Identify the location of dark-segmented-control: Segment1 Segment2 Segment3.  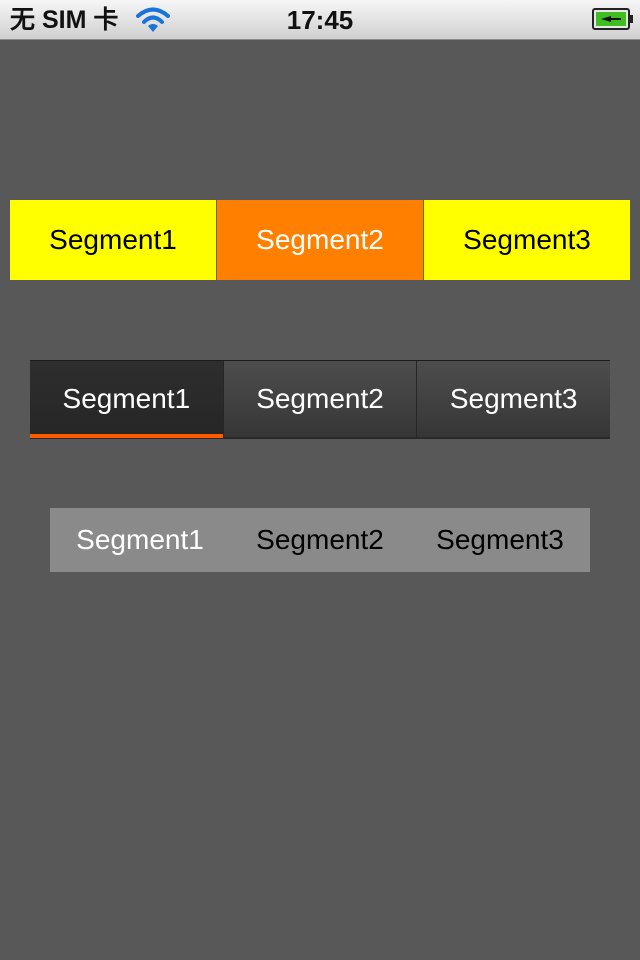
(320, 399).